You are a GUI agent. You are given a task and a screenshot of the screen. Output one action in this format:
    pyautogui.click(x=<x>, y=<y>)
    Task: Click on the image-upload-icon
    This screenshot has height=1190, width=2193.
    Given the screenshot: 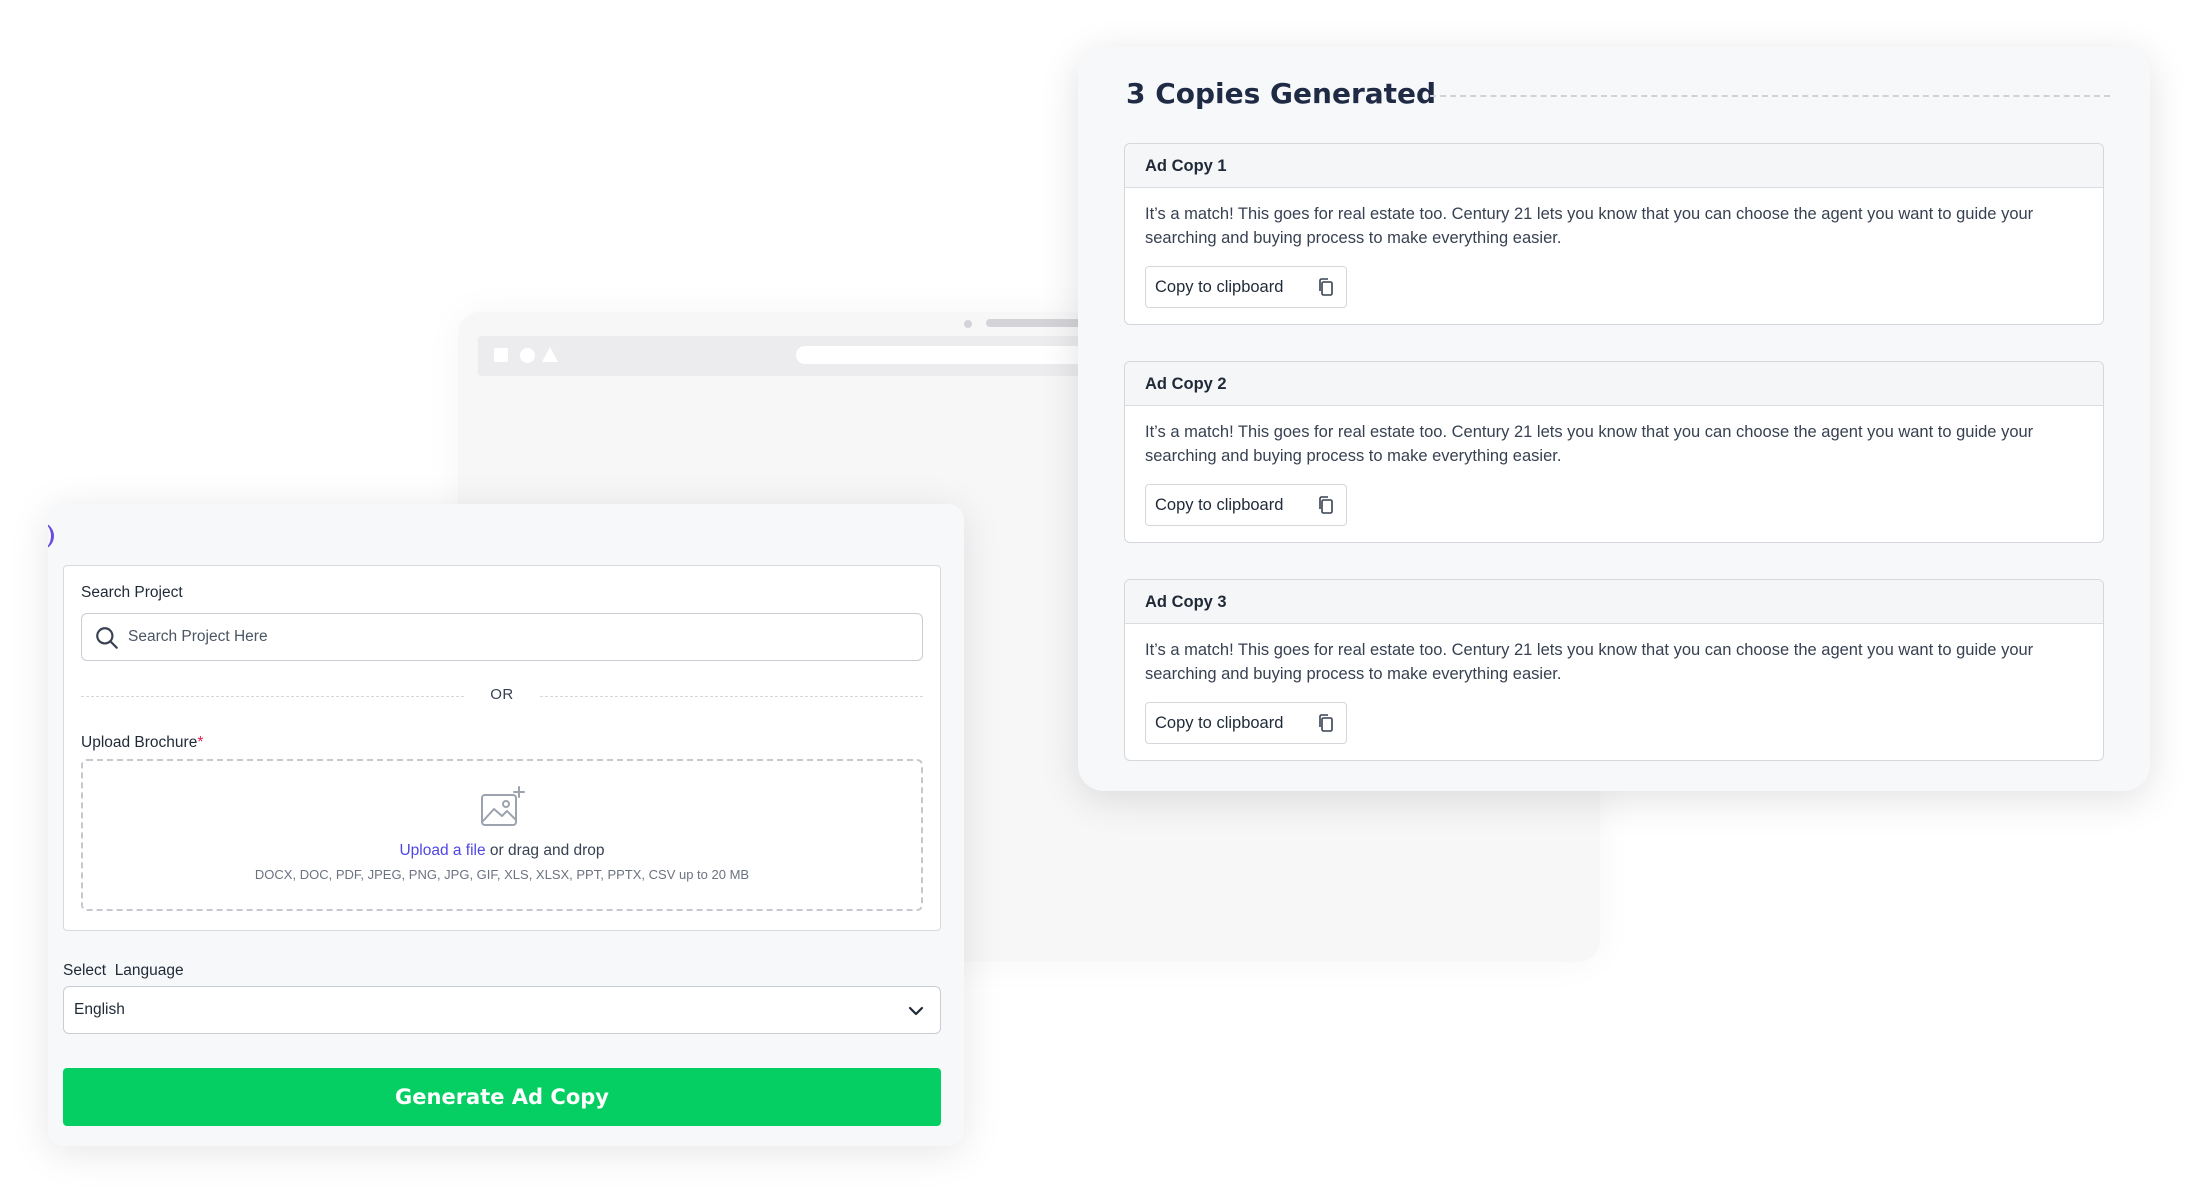 What is the action you would take?
    pyautogui.click(x=503, y=806)
    